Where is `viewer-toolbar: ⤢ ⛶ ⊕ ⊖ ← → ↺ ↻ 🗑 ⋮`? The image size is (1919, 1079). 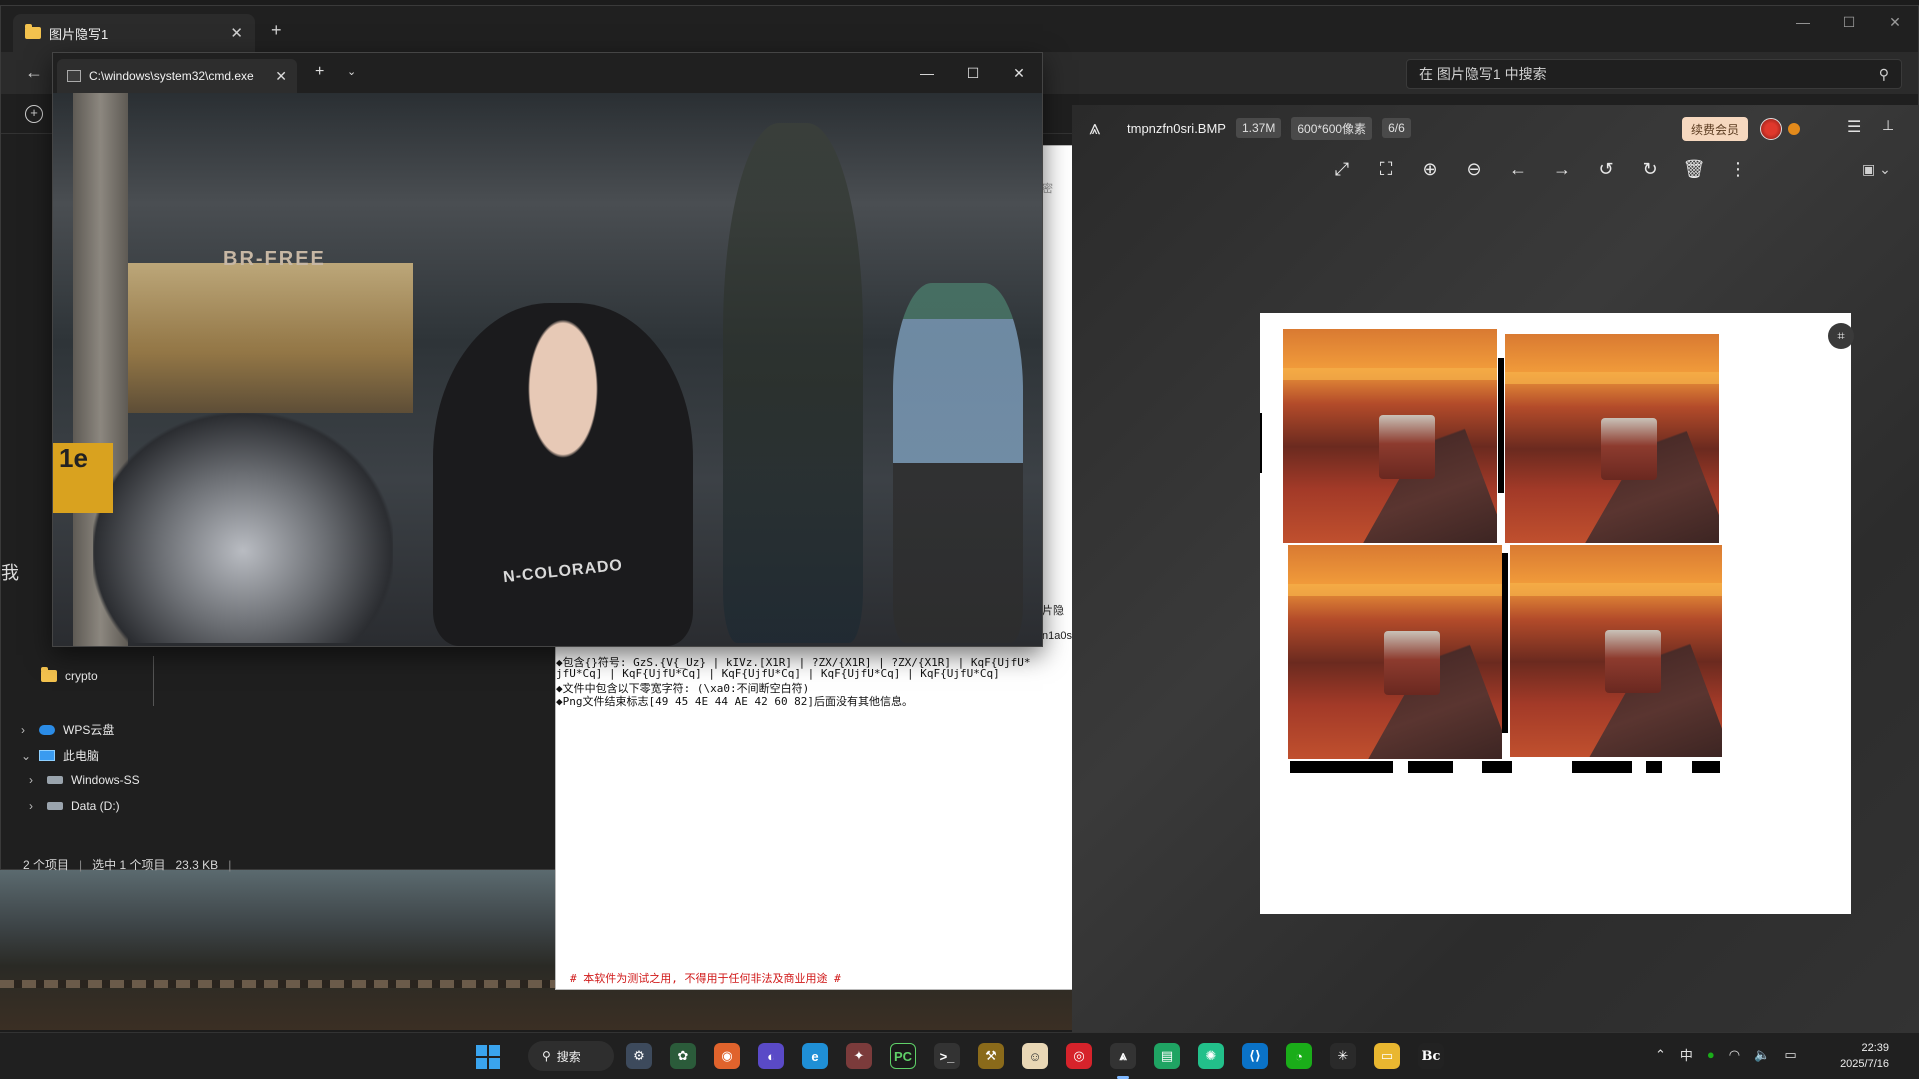 viewer-toolbar: ⤢ ⛶ ⊕ ⊖ ← → ↺ ↻ 🗑 ⋮ is located at coordinates (1540, 169).